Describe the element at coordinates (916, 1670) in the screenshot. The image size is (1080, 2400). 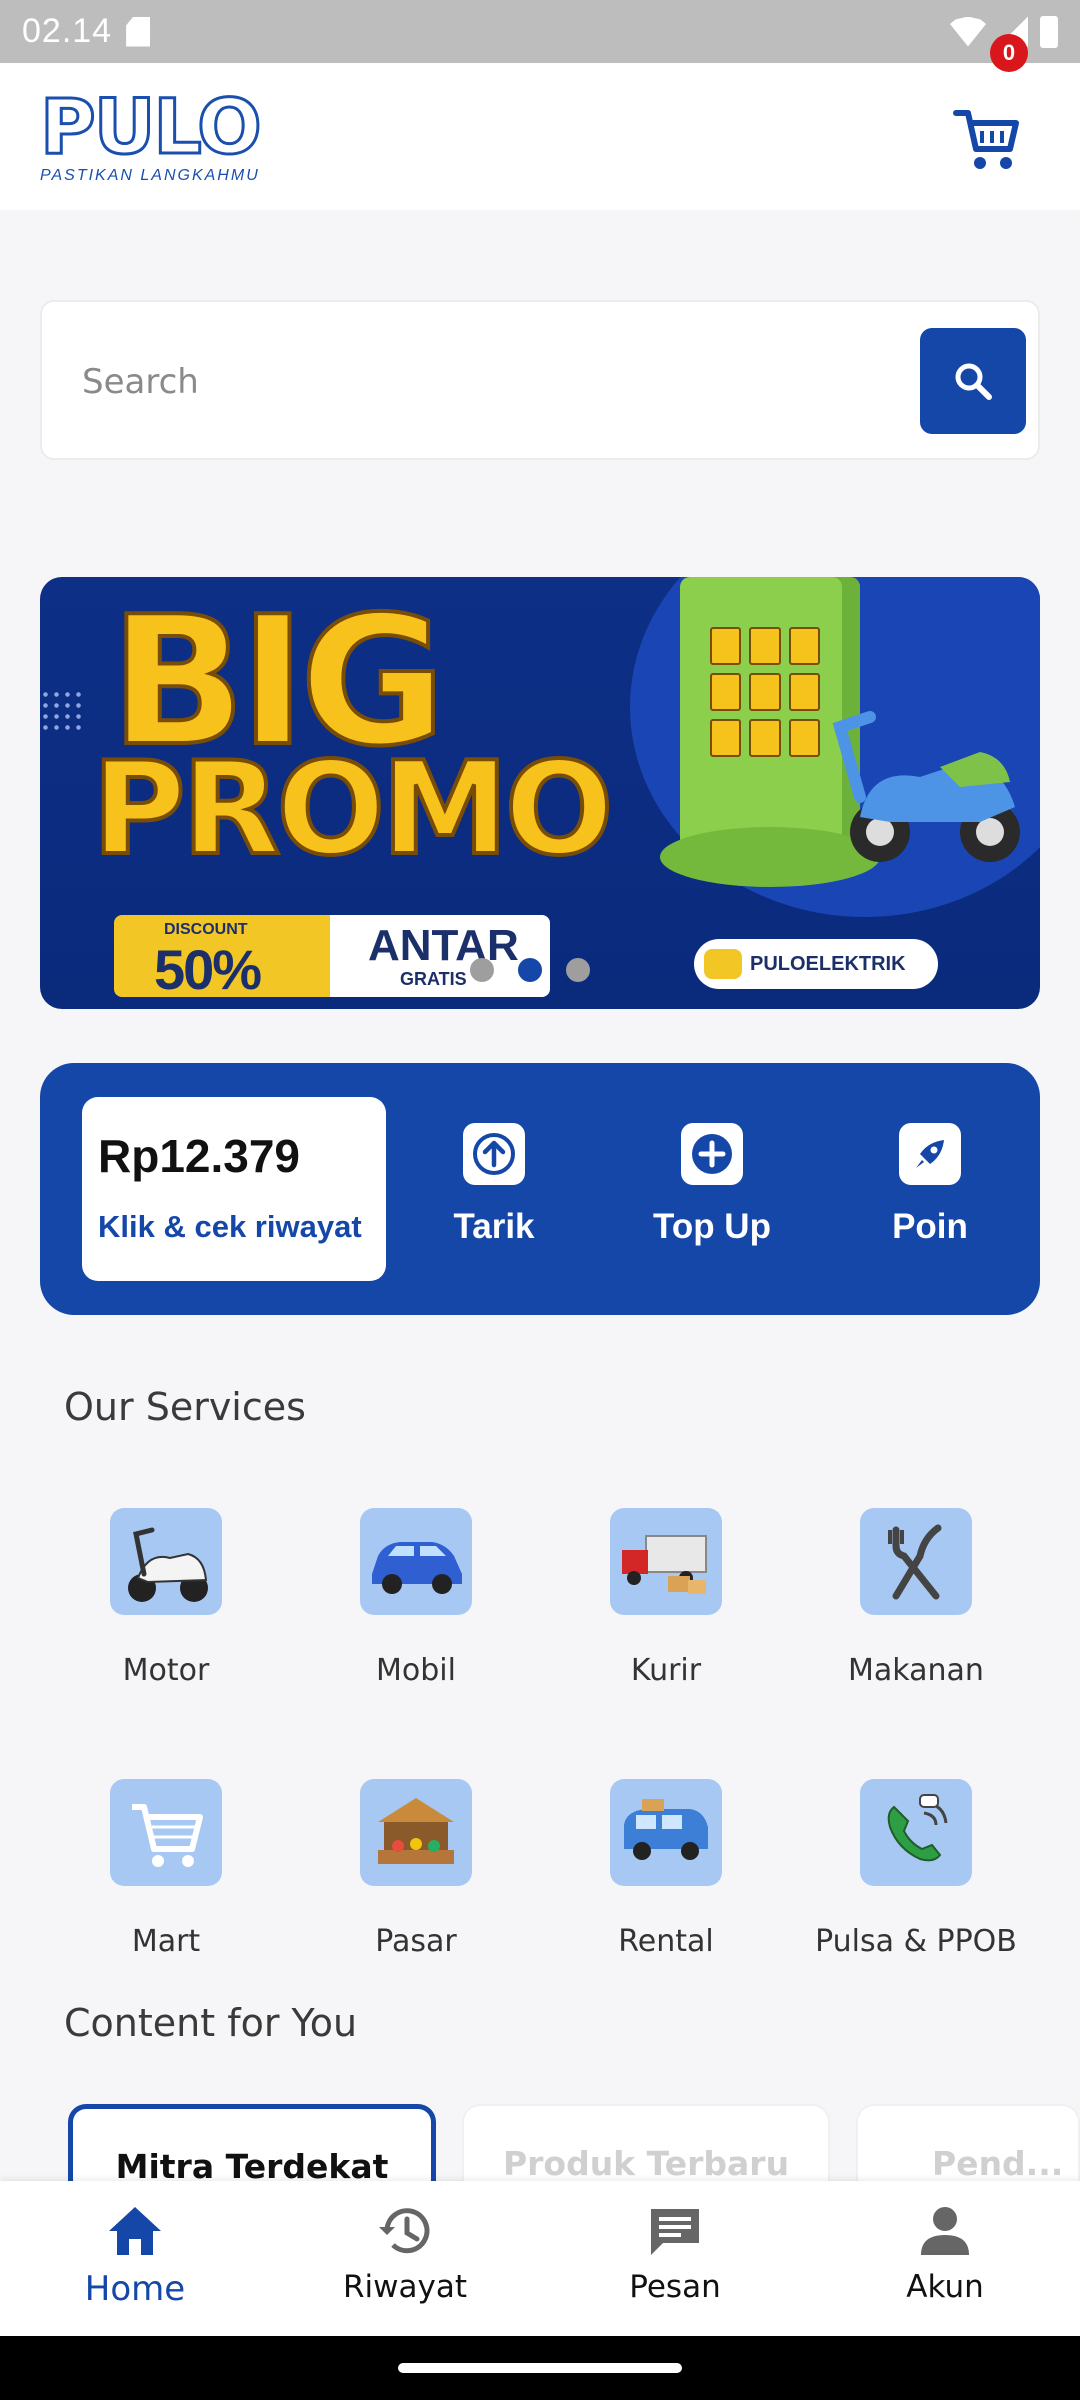
I see `service-label: Makanan` at that location.